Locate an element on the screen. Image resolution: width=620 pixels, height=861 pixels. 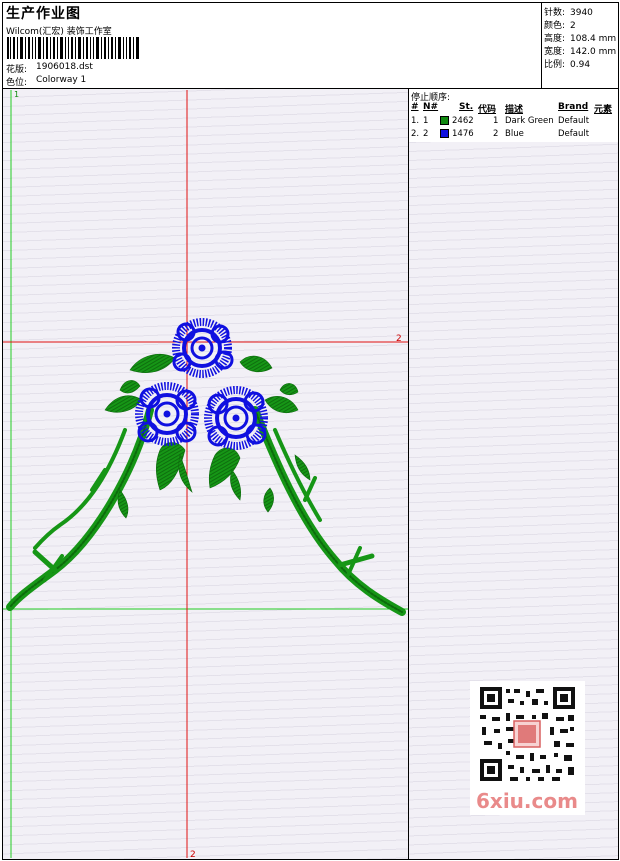
flower-right is located at coordinates (236, 418).